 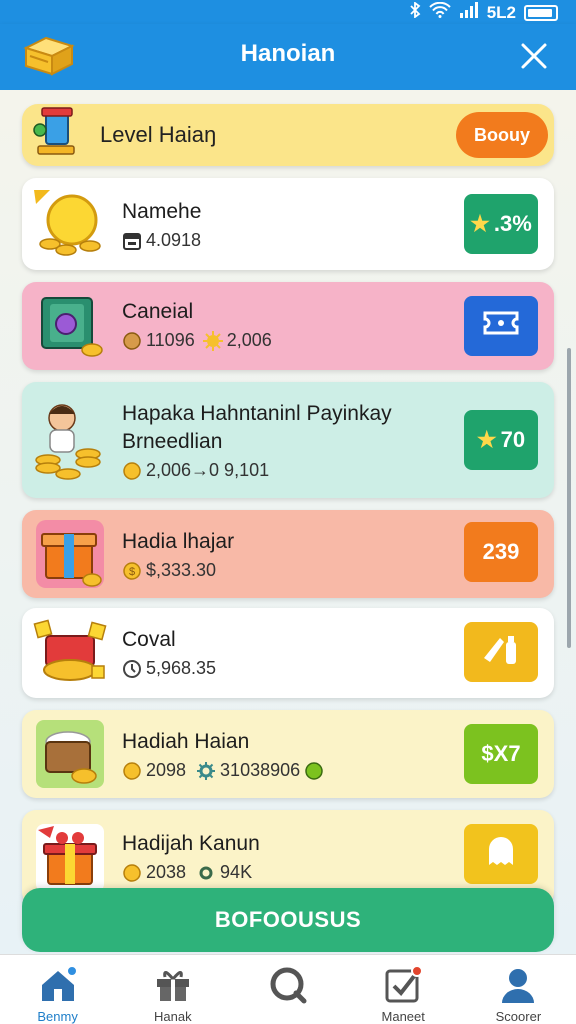 I want to click on reward-value: 4.0918, so click(x=174, y=240).